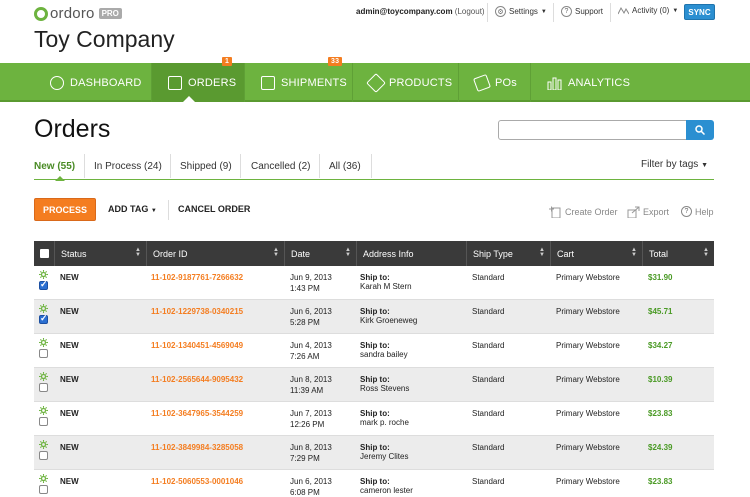 Image resolution: width=750 pixels, height=497 pixels. Describe the element at coordinates (660, 311) in the screenshot. I see `order-total: $45.71` at that location.